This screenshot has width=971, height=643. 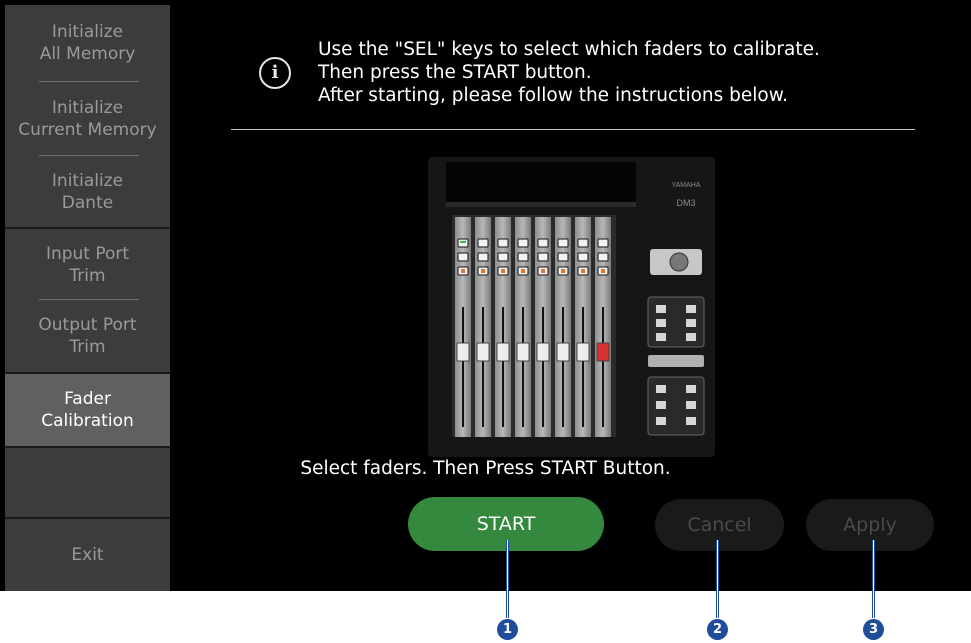 I want to click on console-image: YAMAHA DM3, so click(x=571, y=307).